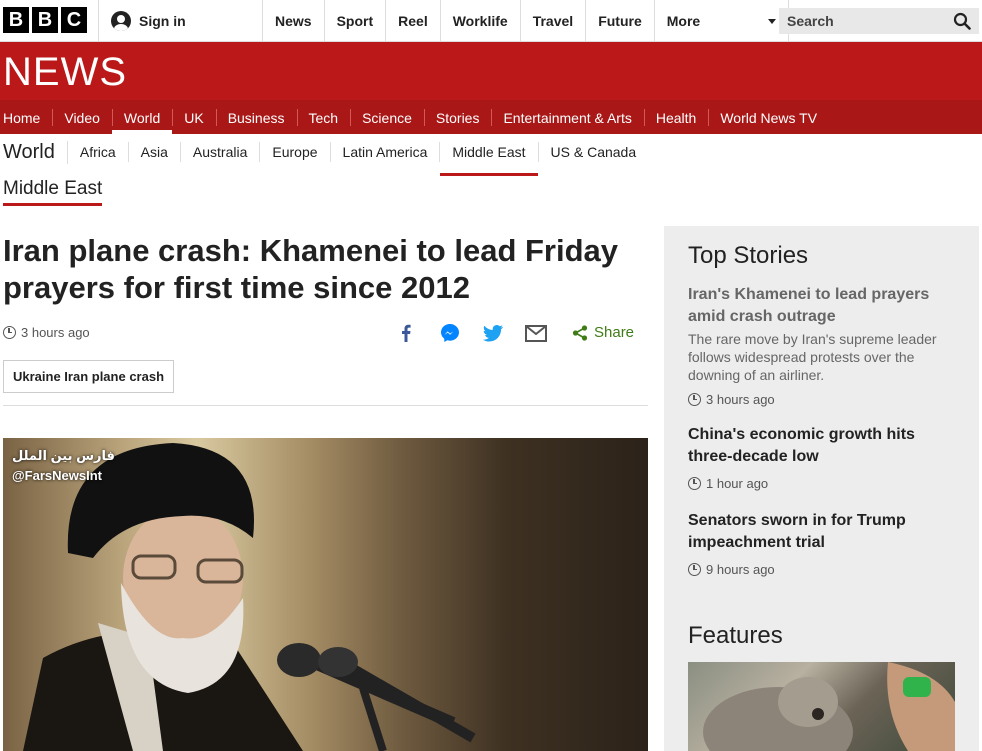  What do you see at coordinates (387, 117) in the screenshot?
I see `main-nav-science: Science` at bounding box center [387, 117].